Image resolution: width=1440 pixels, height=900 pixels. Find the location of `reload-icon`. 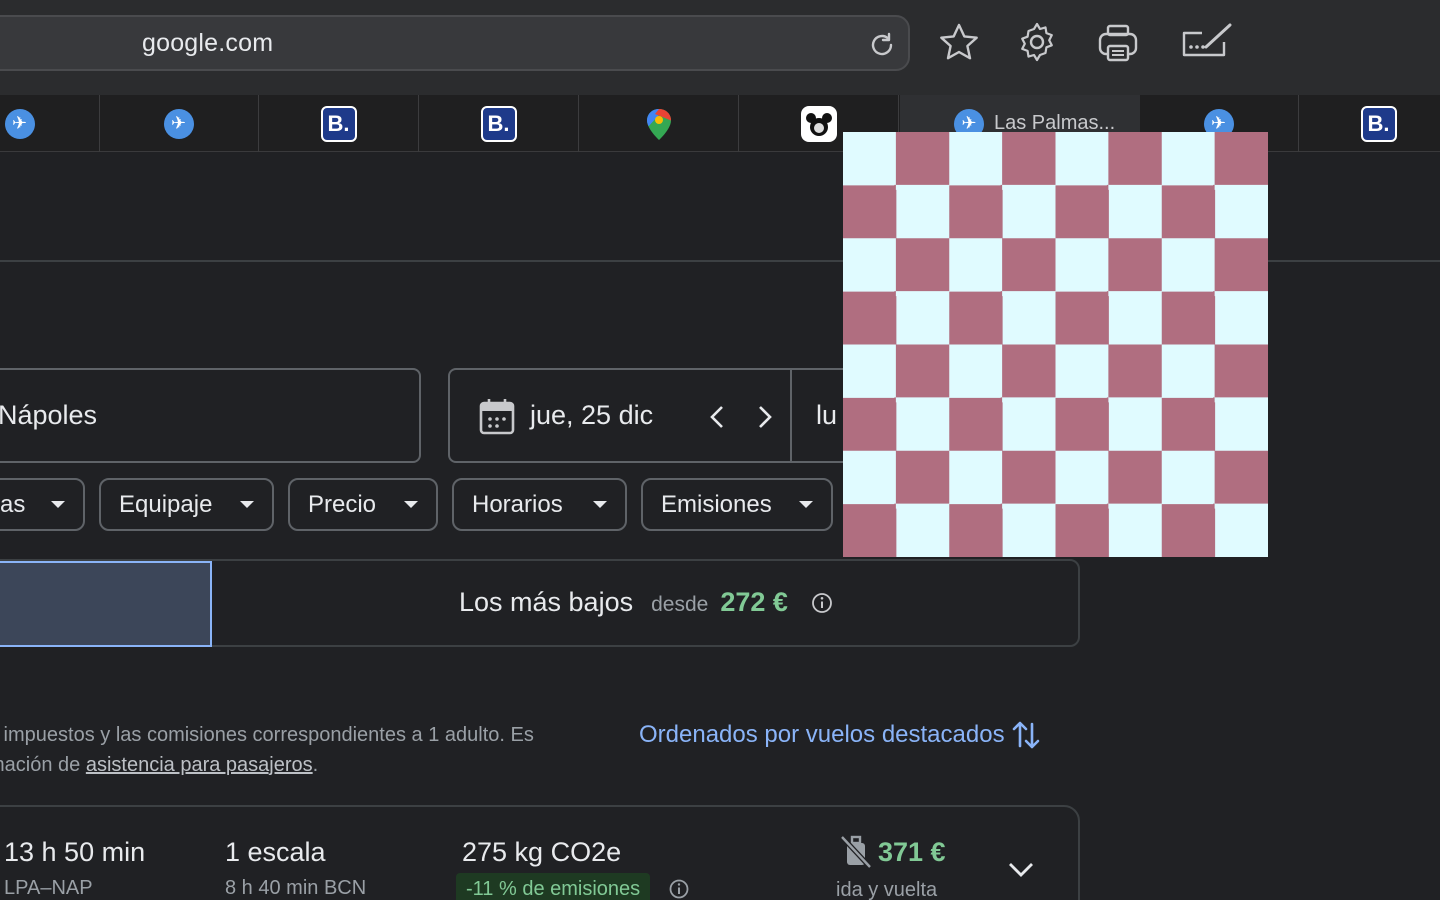

reload-icon is located at coordinates (882, 45).